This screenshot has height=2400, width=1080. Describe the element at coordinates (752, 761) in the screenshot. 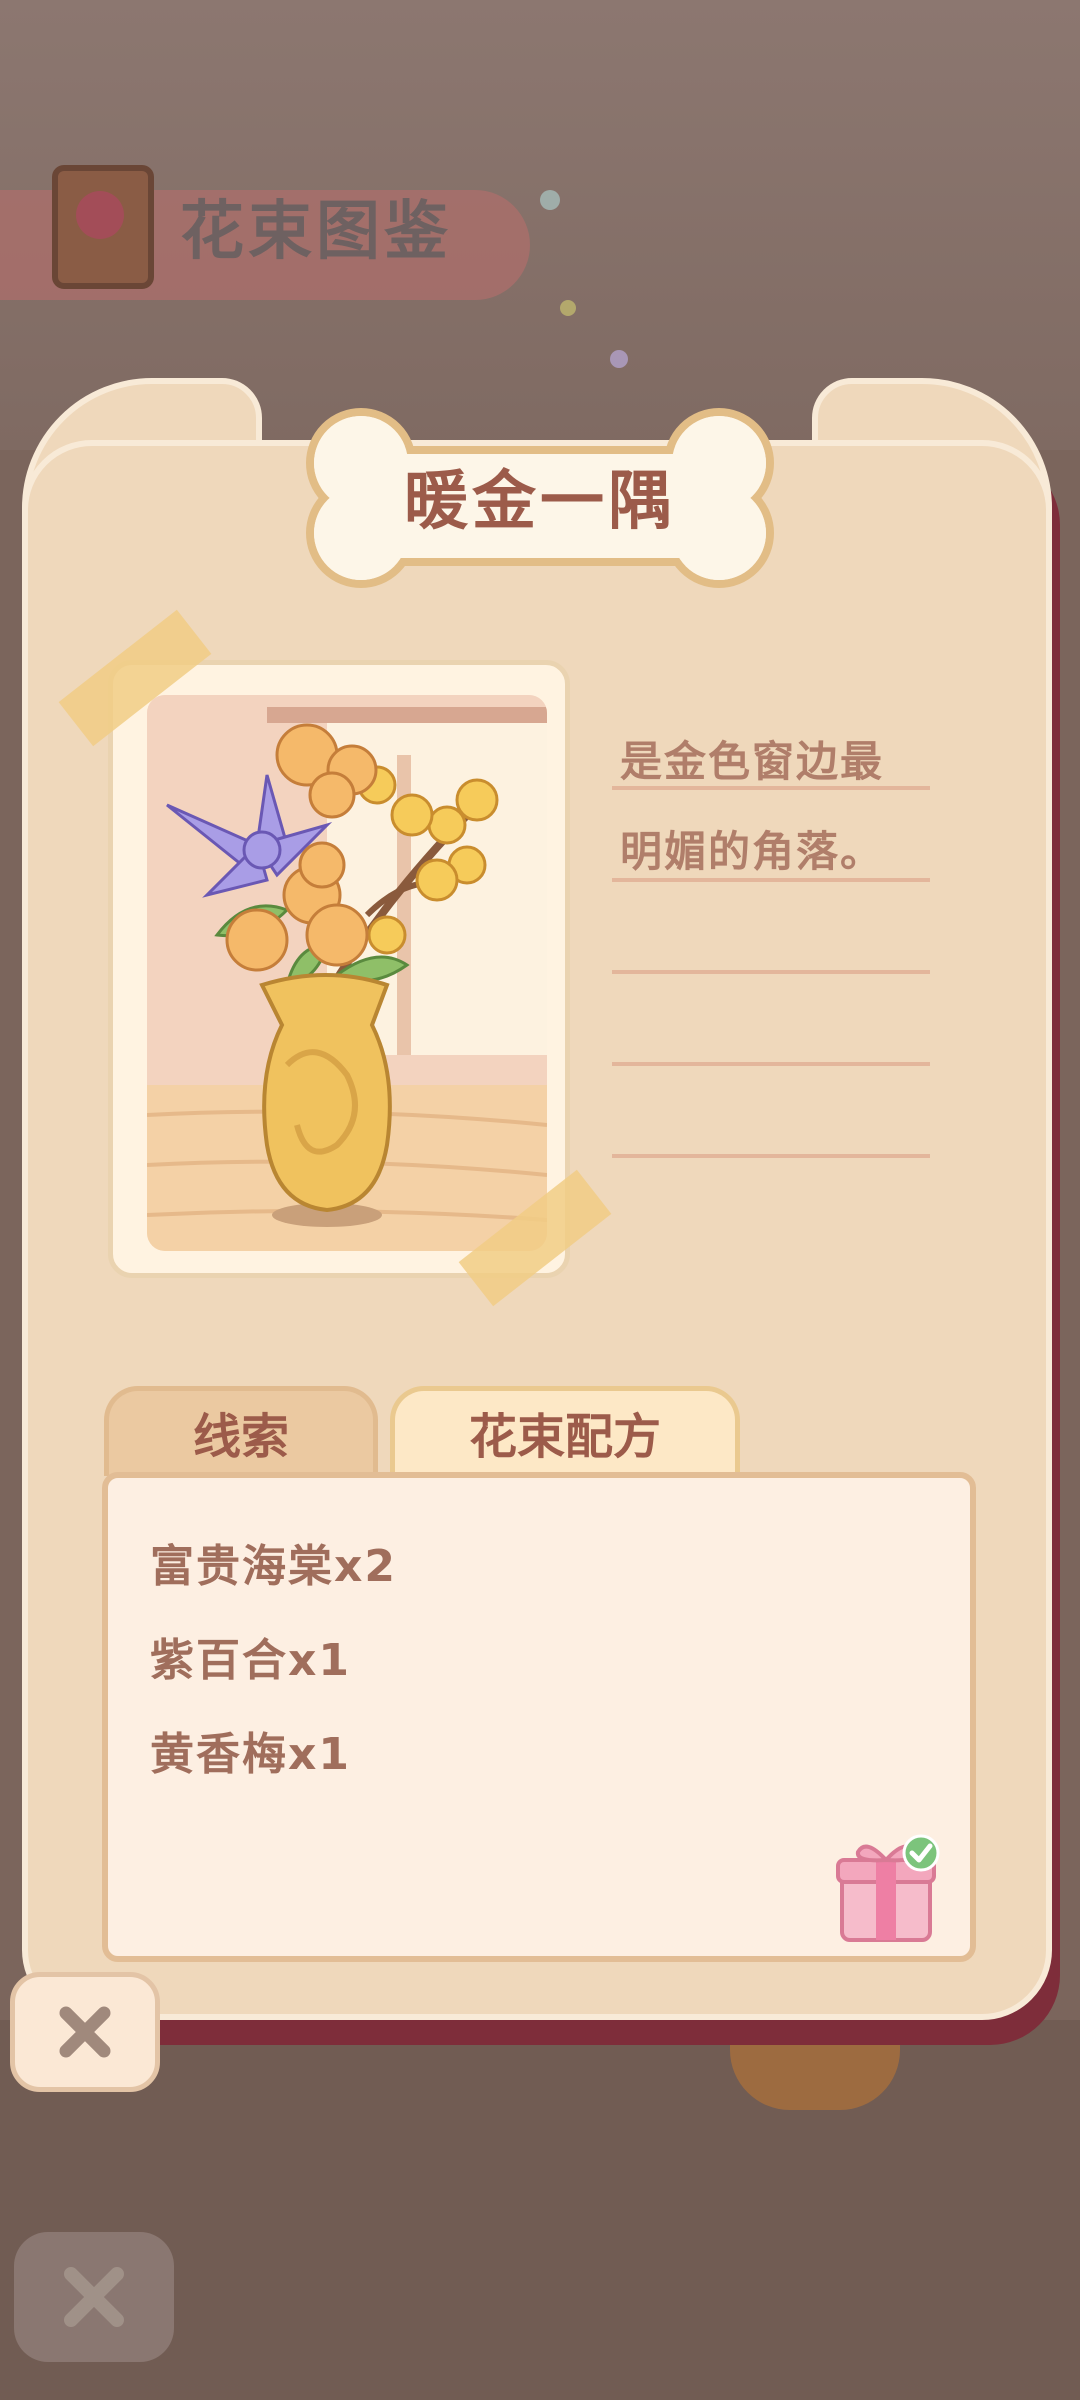

I see `description-line-1: 是金色窗边最` at that location.